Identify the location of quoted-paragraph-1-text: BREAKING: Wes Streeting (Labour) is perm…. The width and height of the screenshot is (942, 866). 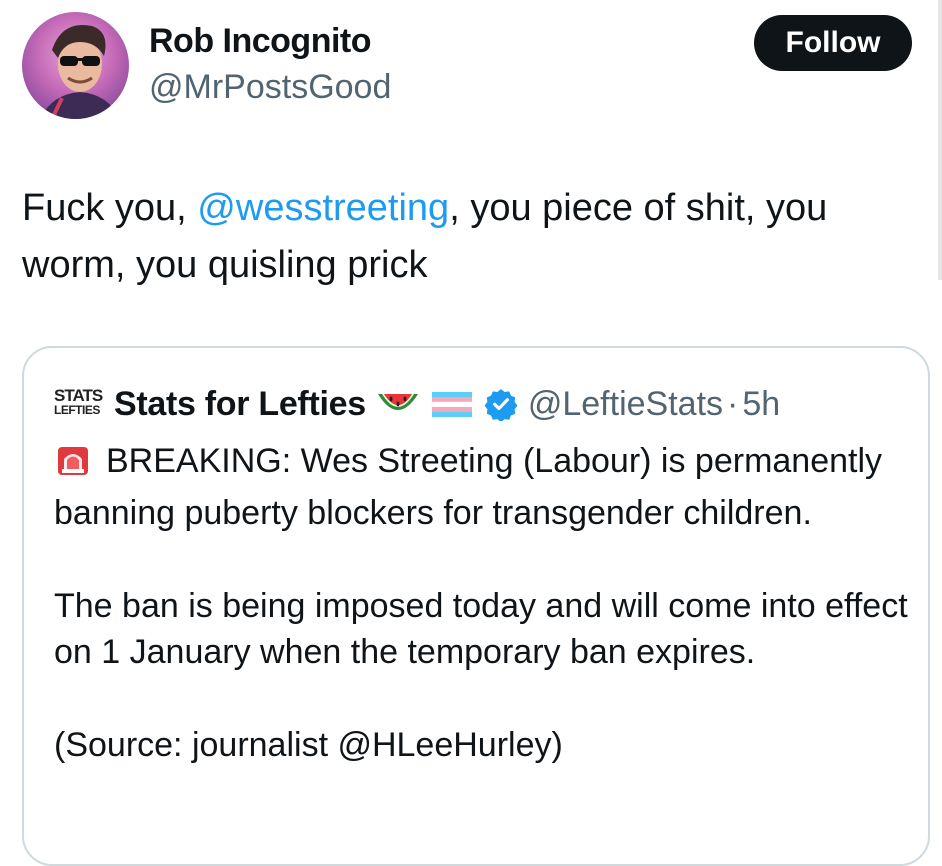
(468, 487).